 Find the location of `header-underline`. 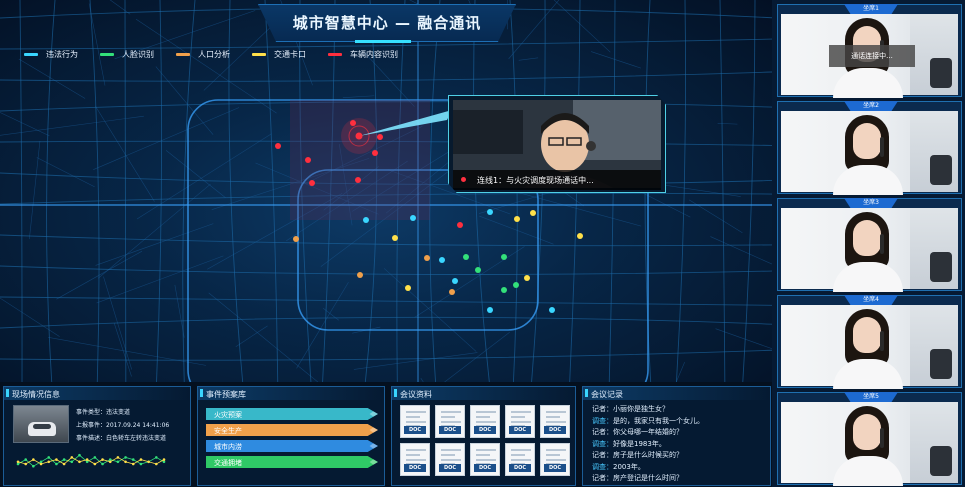

header-underline is located at coordinates (383, 41).